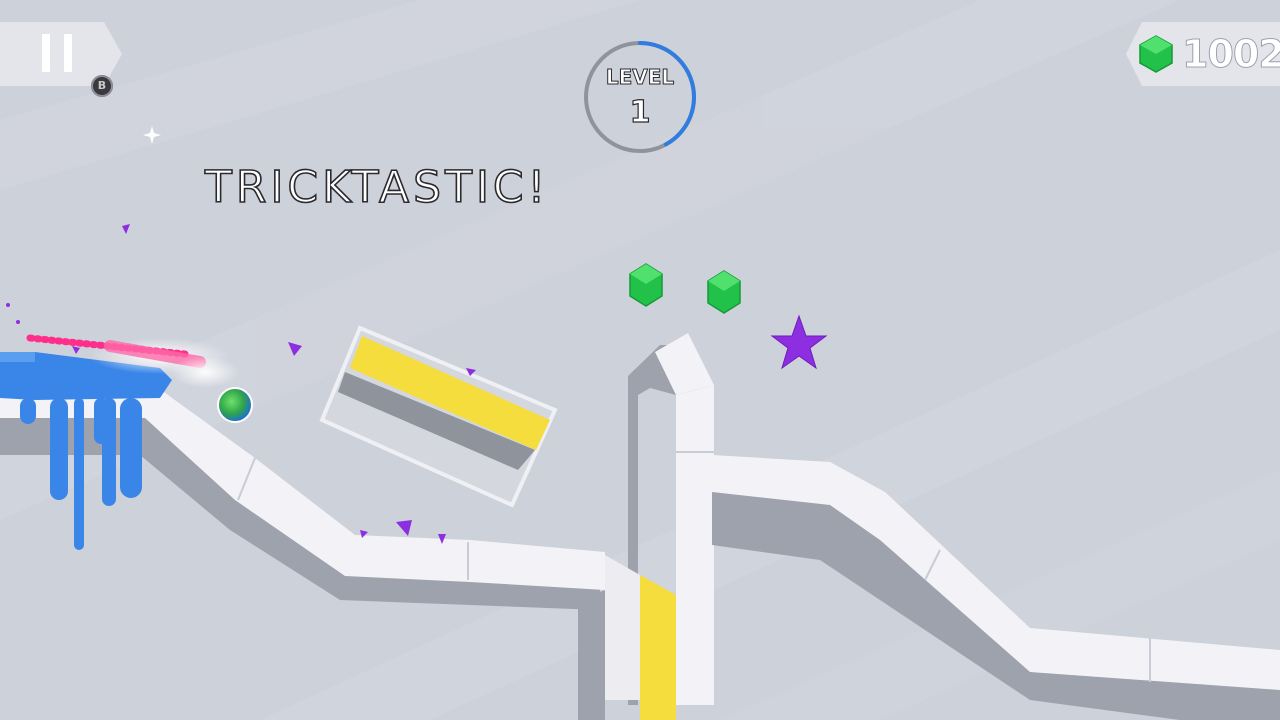  Describe the element at coordinates (438, 416) in the screenshot. I see `floating-glass-block` at that location.